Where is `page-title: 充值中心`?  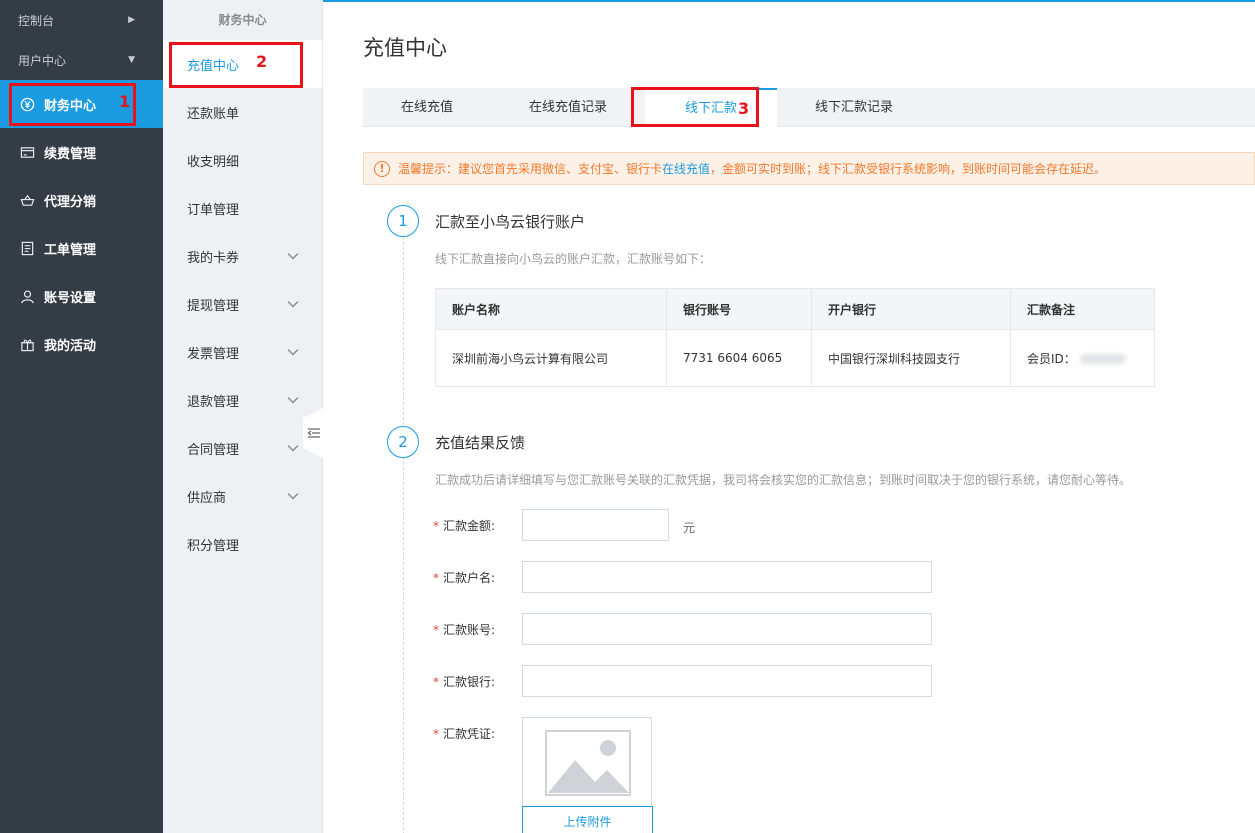 page-title: 充值中心 is located at coordinates (405, 48).